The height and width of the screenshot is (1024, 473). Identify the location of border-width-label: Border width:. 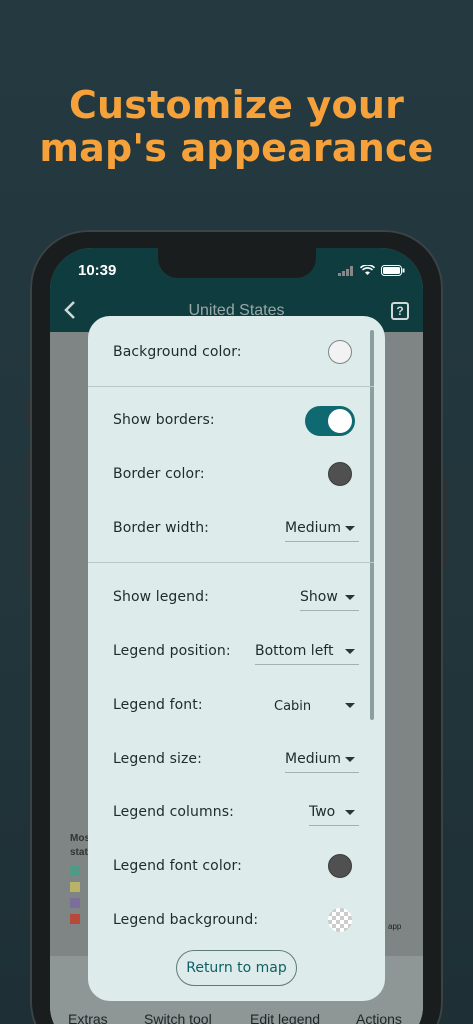
(161, 528).